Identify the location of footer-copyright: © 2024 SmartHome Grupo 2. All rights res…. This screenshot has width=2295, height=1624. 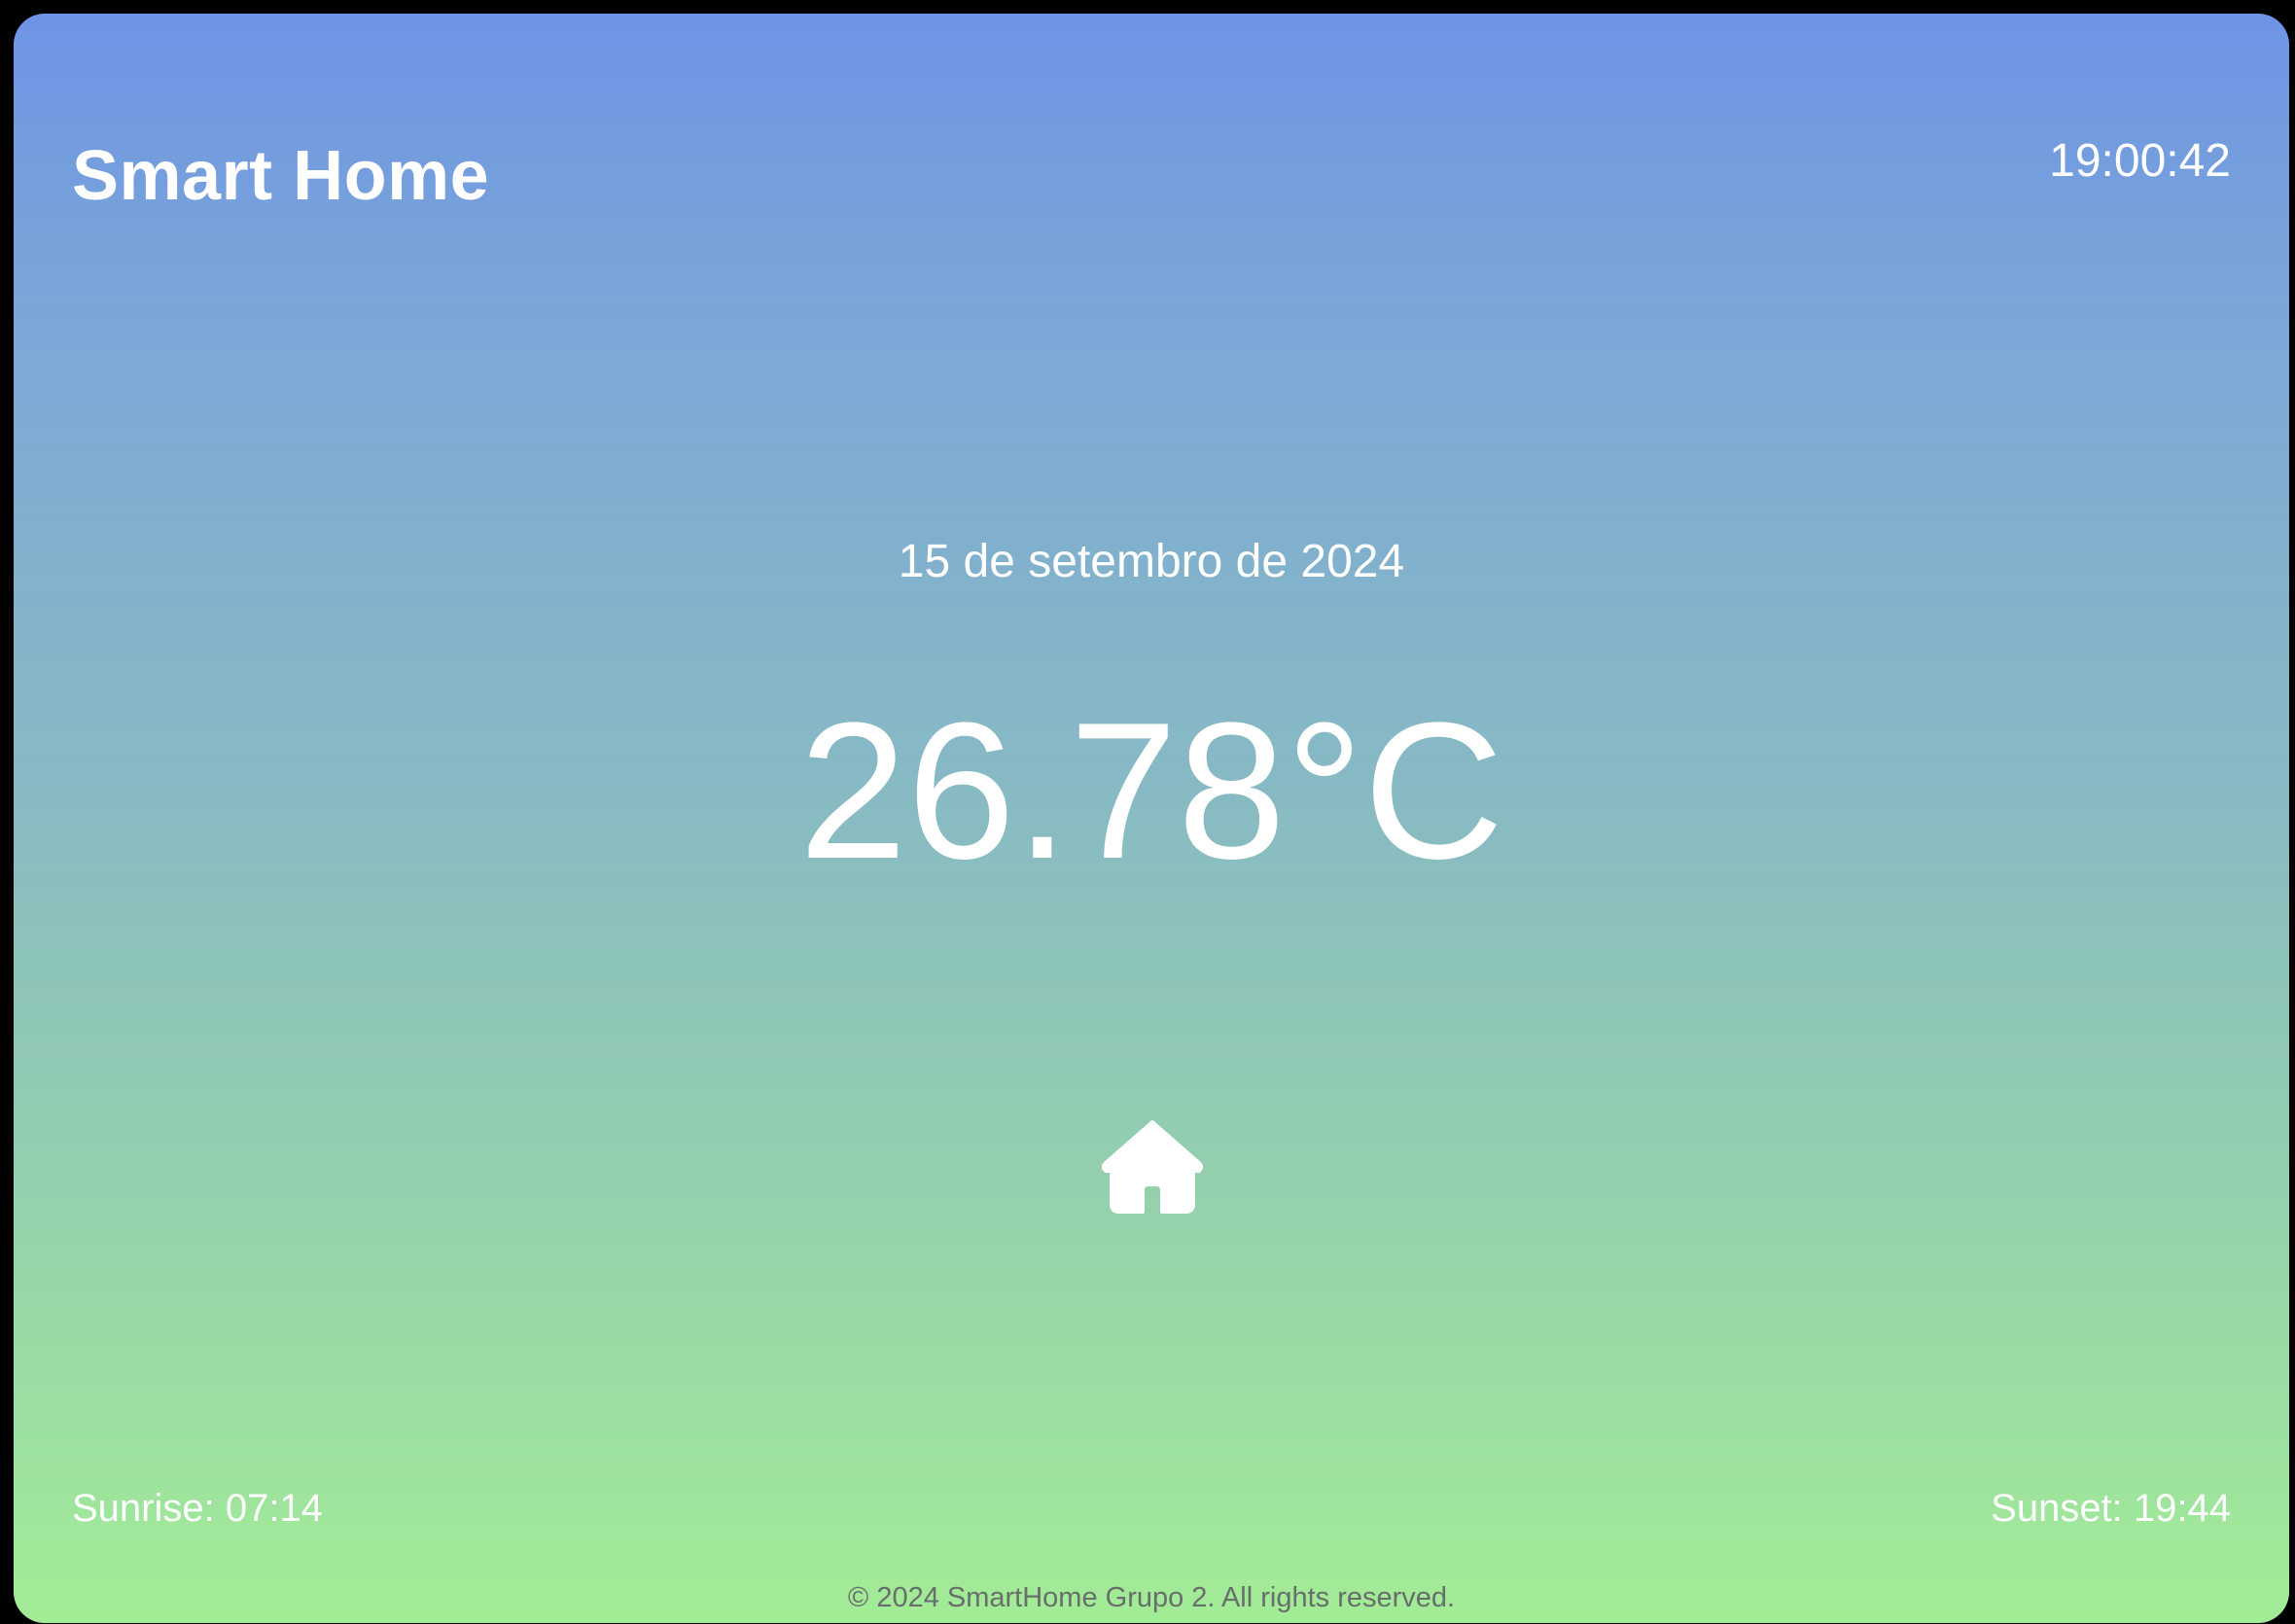
(1151, 1597).